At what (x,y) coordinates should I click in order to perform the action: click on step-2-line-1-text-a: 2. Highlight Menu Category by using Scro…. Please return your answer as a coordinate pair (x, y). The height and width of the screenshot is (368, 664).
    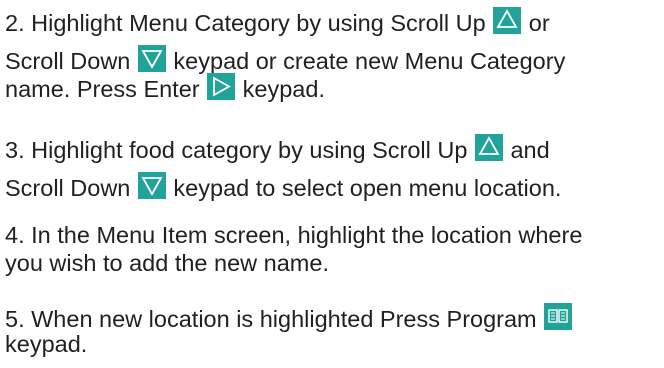
    Looking at the image, I should click on (249, 23).